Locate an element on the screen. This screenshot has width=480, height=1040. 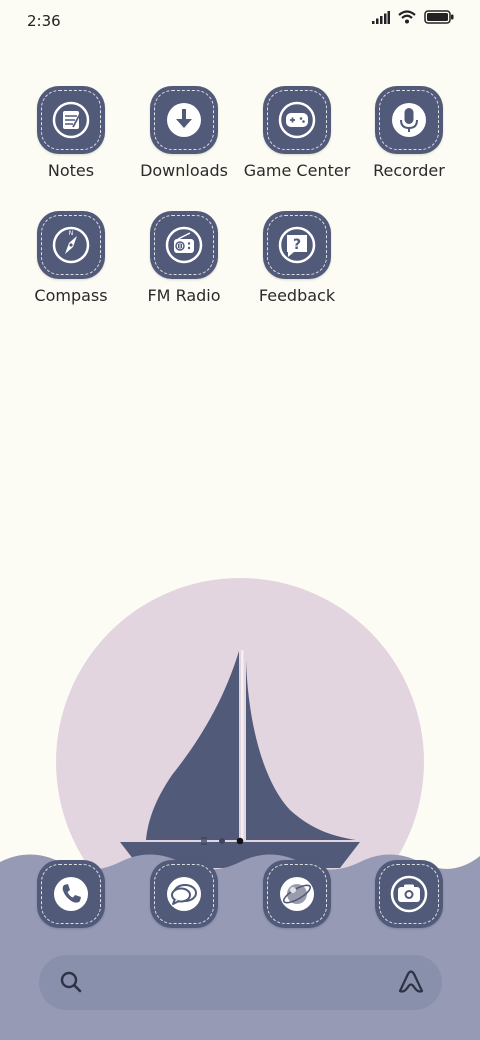
page-indicator is located at coordinates (223, 838).